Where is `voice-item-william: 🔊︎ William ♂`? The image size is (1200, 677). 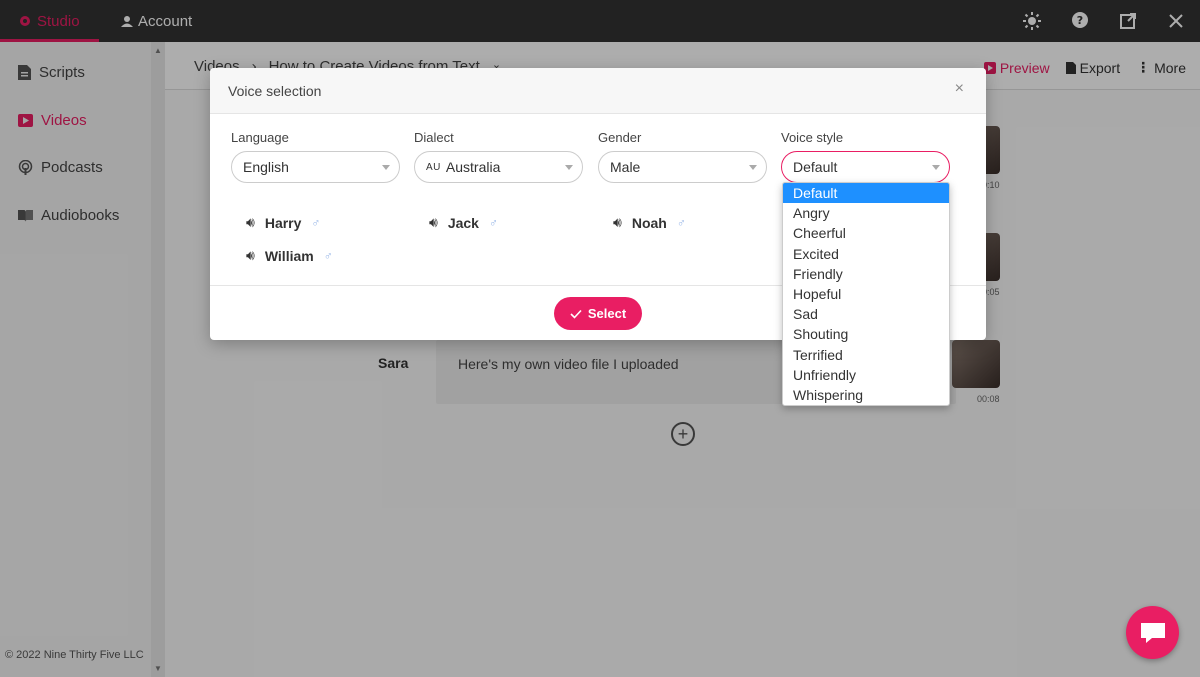 voice-item-william: 🔊︎ William ♂ is located at coordinates (289, 255).